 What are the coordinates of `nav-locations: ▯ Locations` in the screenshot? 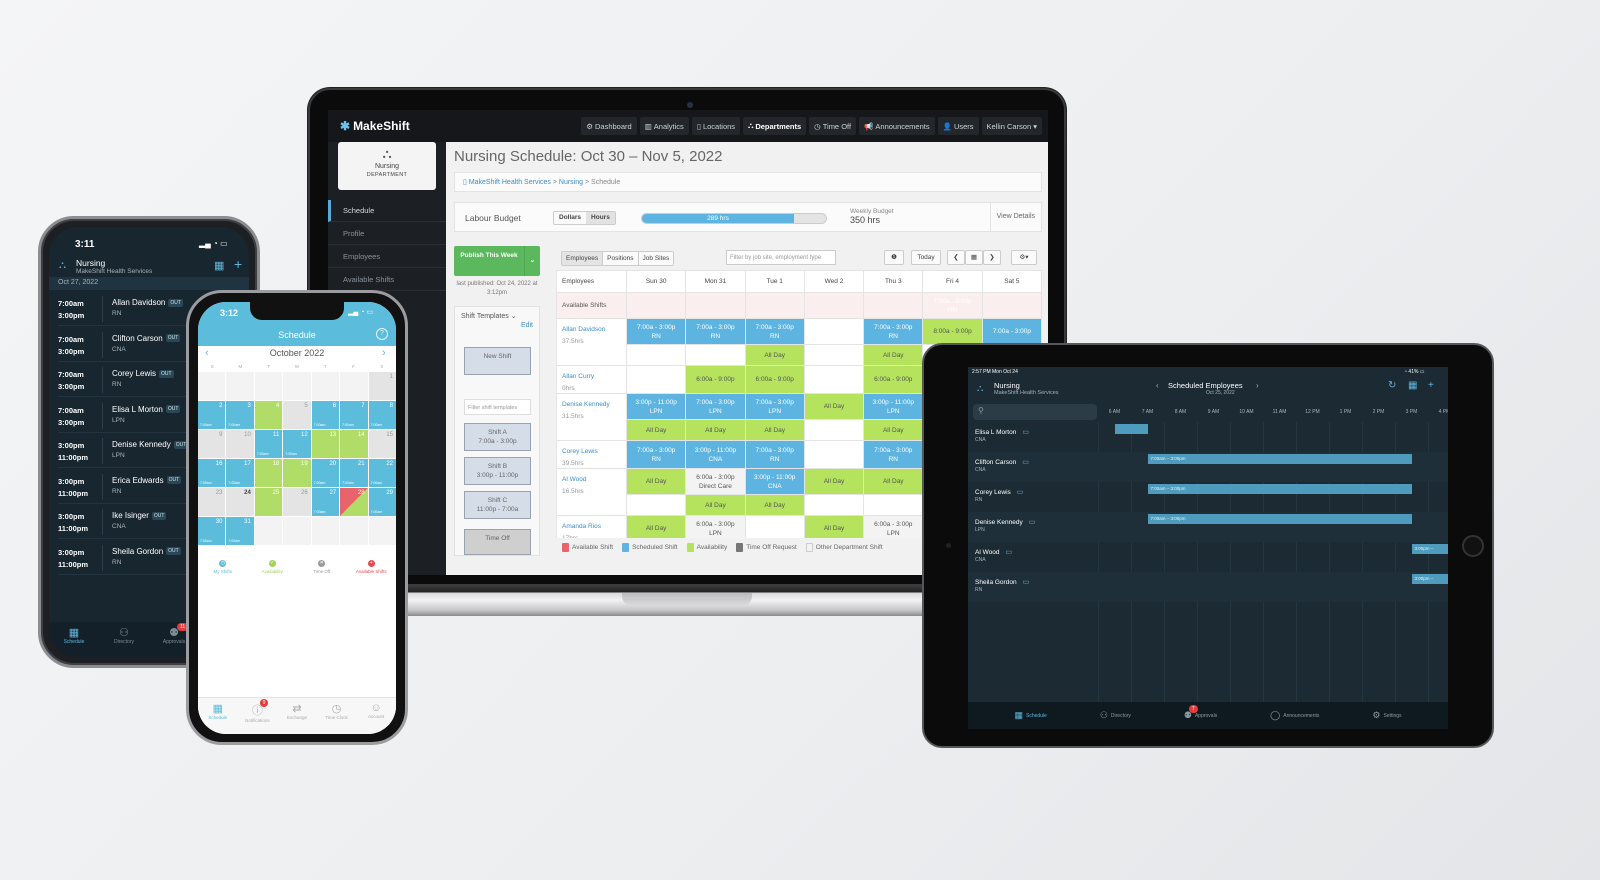 It's located at (716, 126).